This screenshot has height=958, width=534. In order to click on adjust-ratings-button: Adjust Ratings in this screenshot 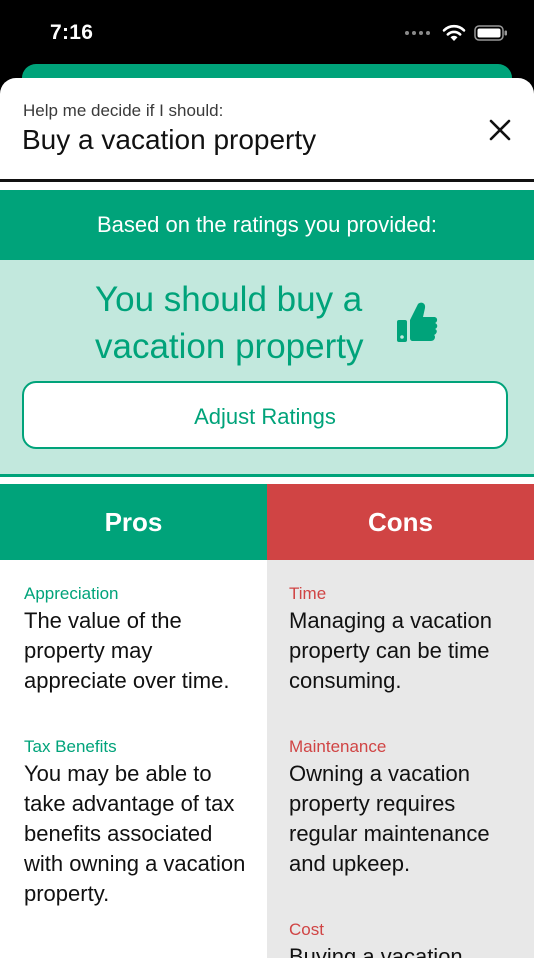, I will do `click(265, 415)`.